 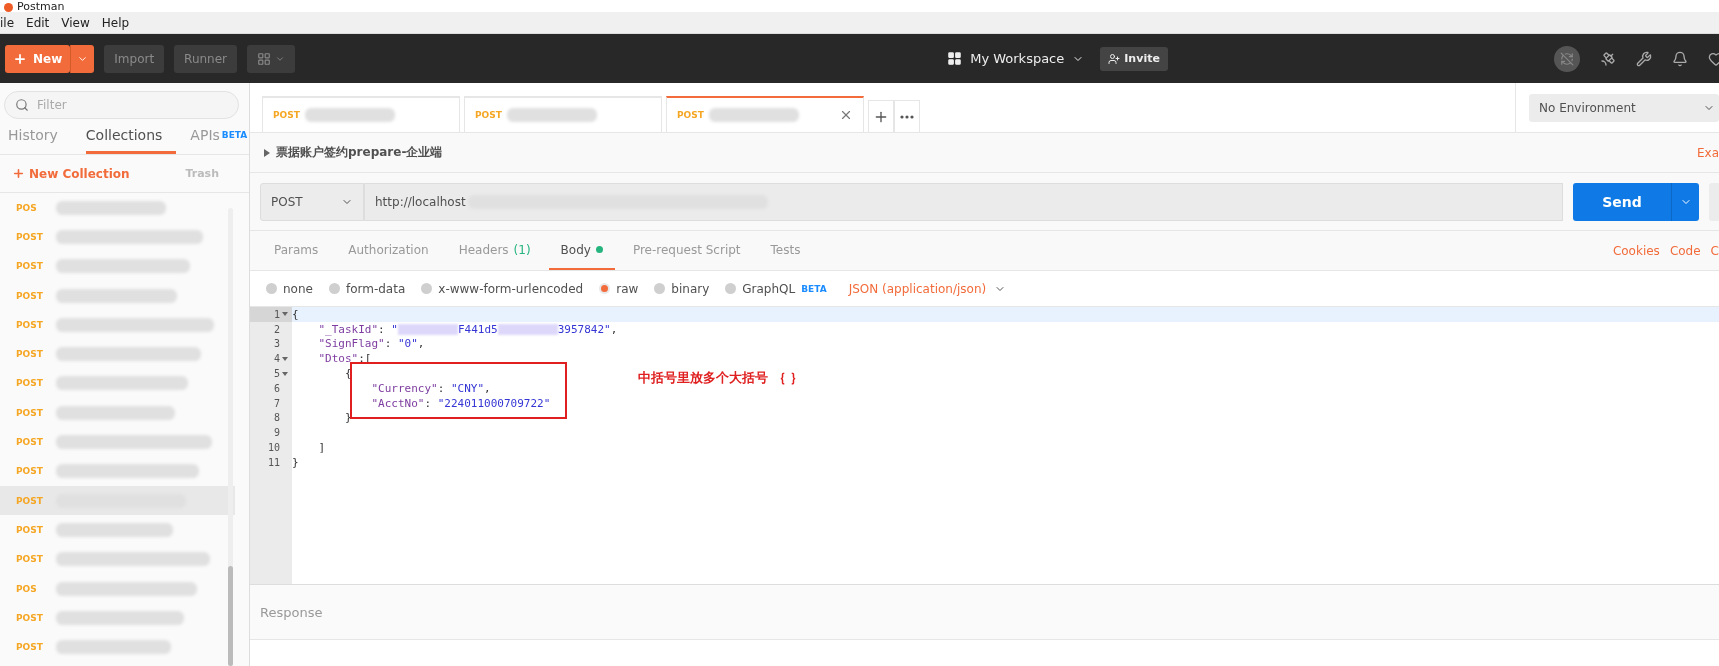 I want to click on code-token: "AcctNo", so click(x=397, y=403).